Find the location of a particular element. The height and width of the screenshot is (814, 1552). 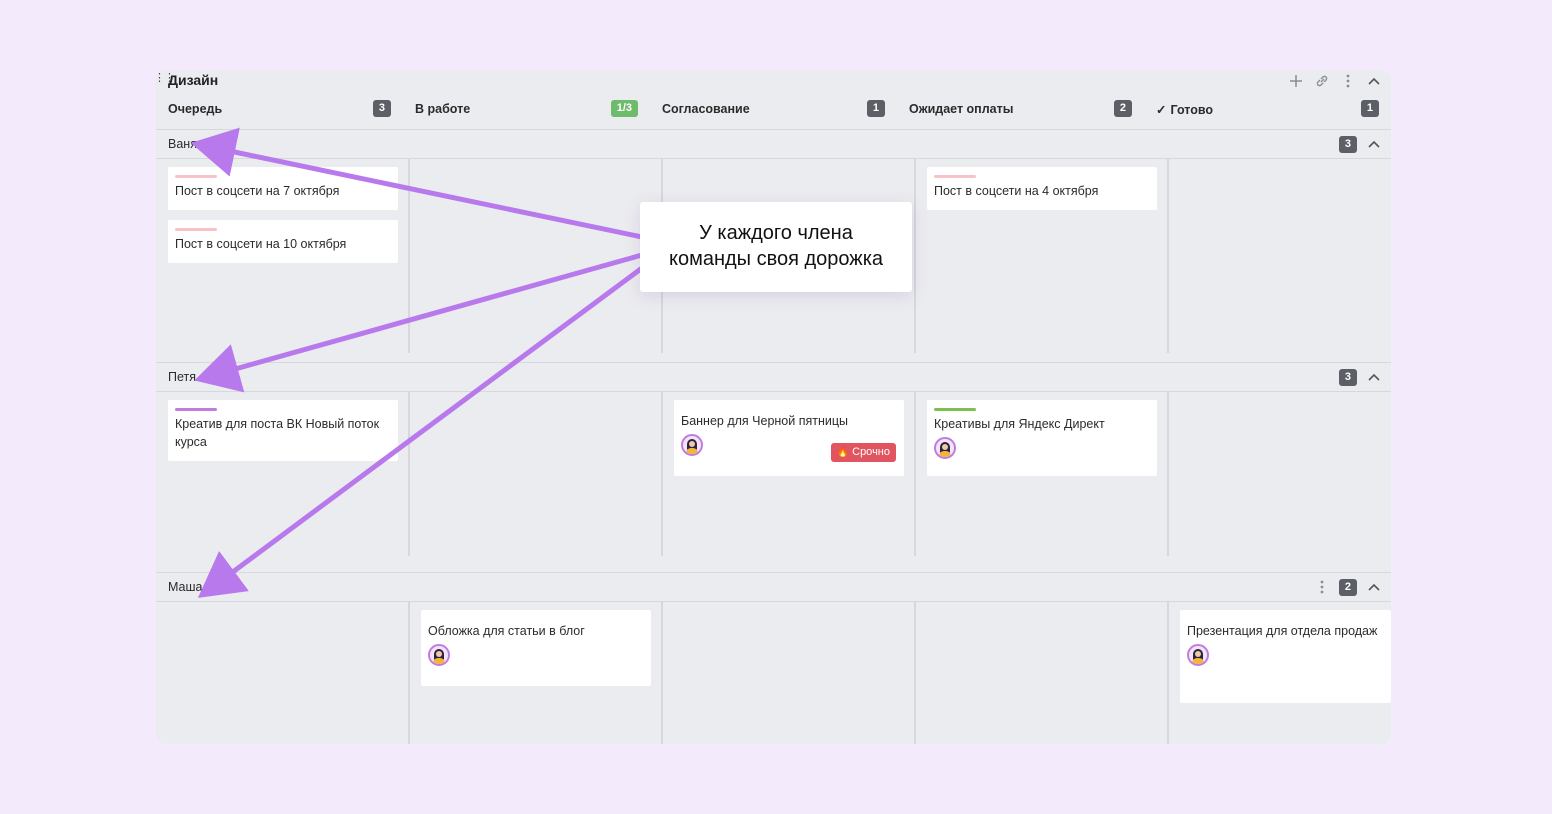

drag-handle-icon: ⋮⋮ is located at coordinates (165, 80).